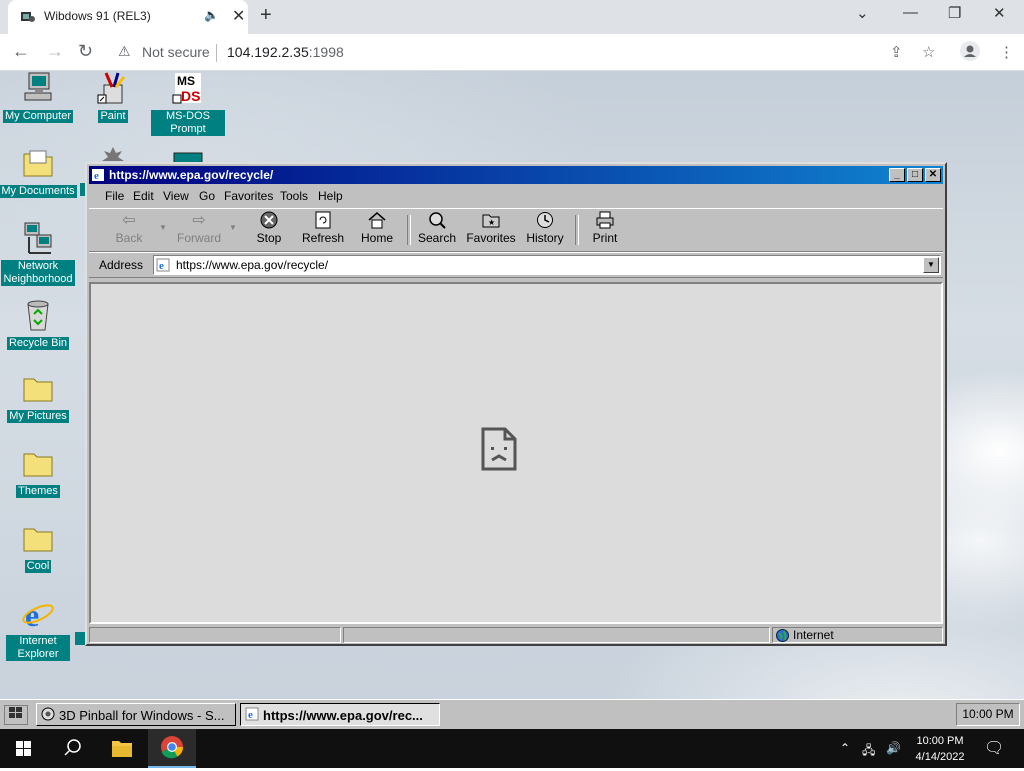 The height and width of the screenshot is (771, 1024). I want to click on start-button, so click(16, 715).